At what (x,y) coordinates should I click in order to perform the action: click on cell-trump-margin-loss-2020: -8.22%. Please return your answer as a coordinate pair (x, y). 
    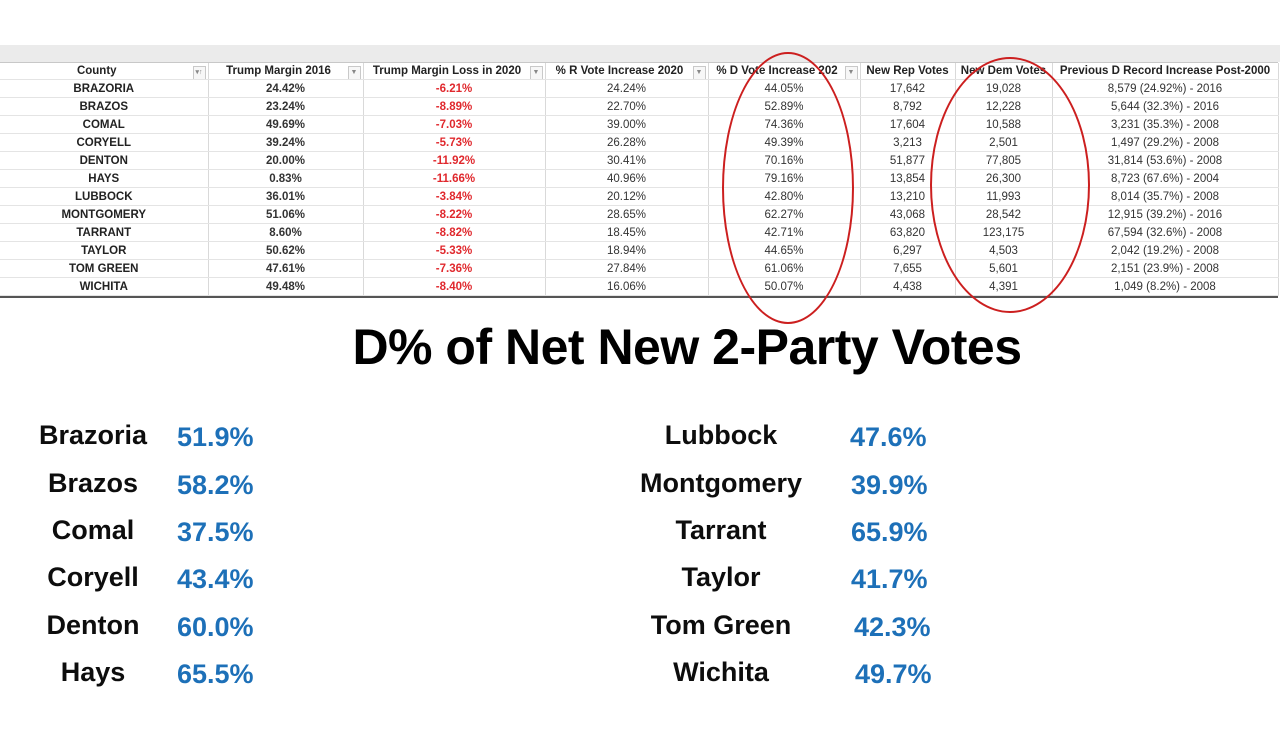
    Looking at the image, I should click on (454, 214).